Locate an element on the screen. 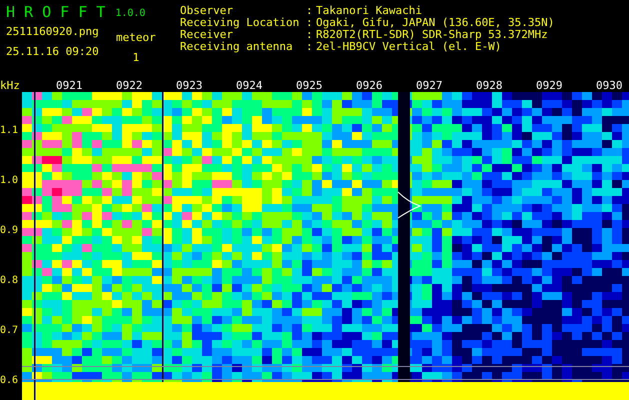 This screenshot has height=400, width=629. app-version: 1.0.0 is located at coordinates (130, 14).